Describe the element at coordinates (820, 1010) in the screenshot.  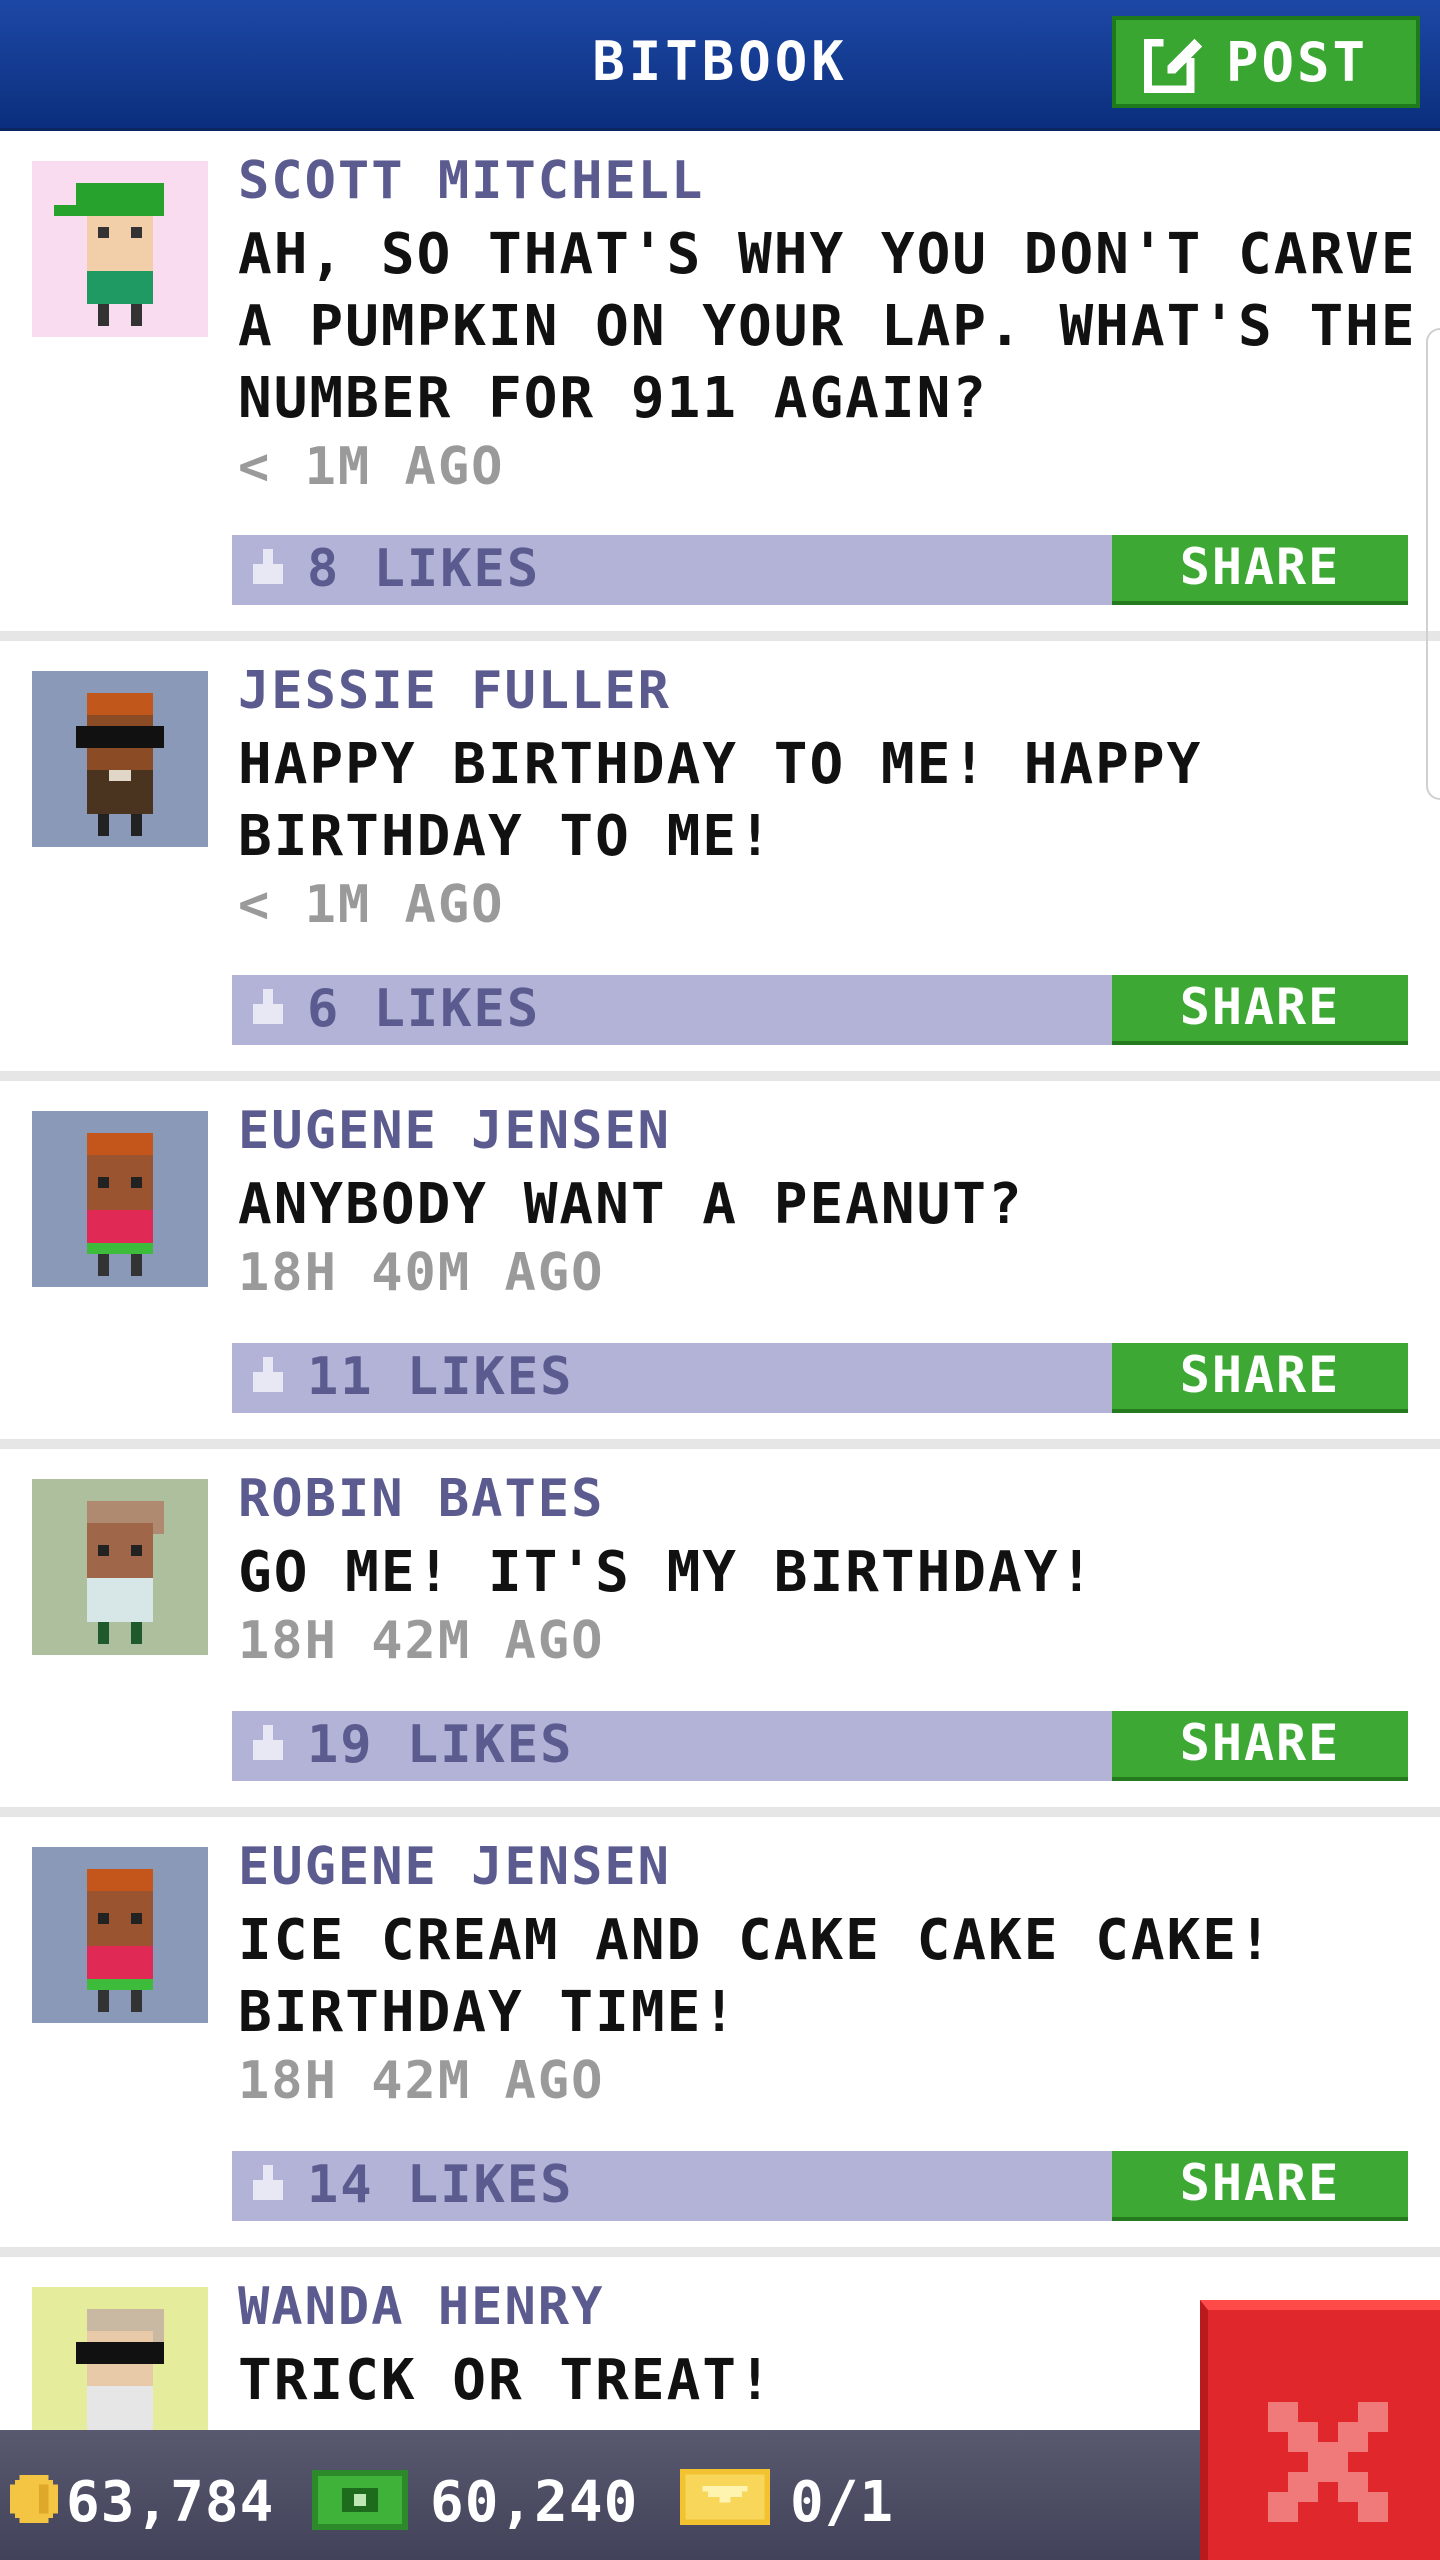
I see `like-bar: 6 LIKES SHARE` at that location.